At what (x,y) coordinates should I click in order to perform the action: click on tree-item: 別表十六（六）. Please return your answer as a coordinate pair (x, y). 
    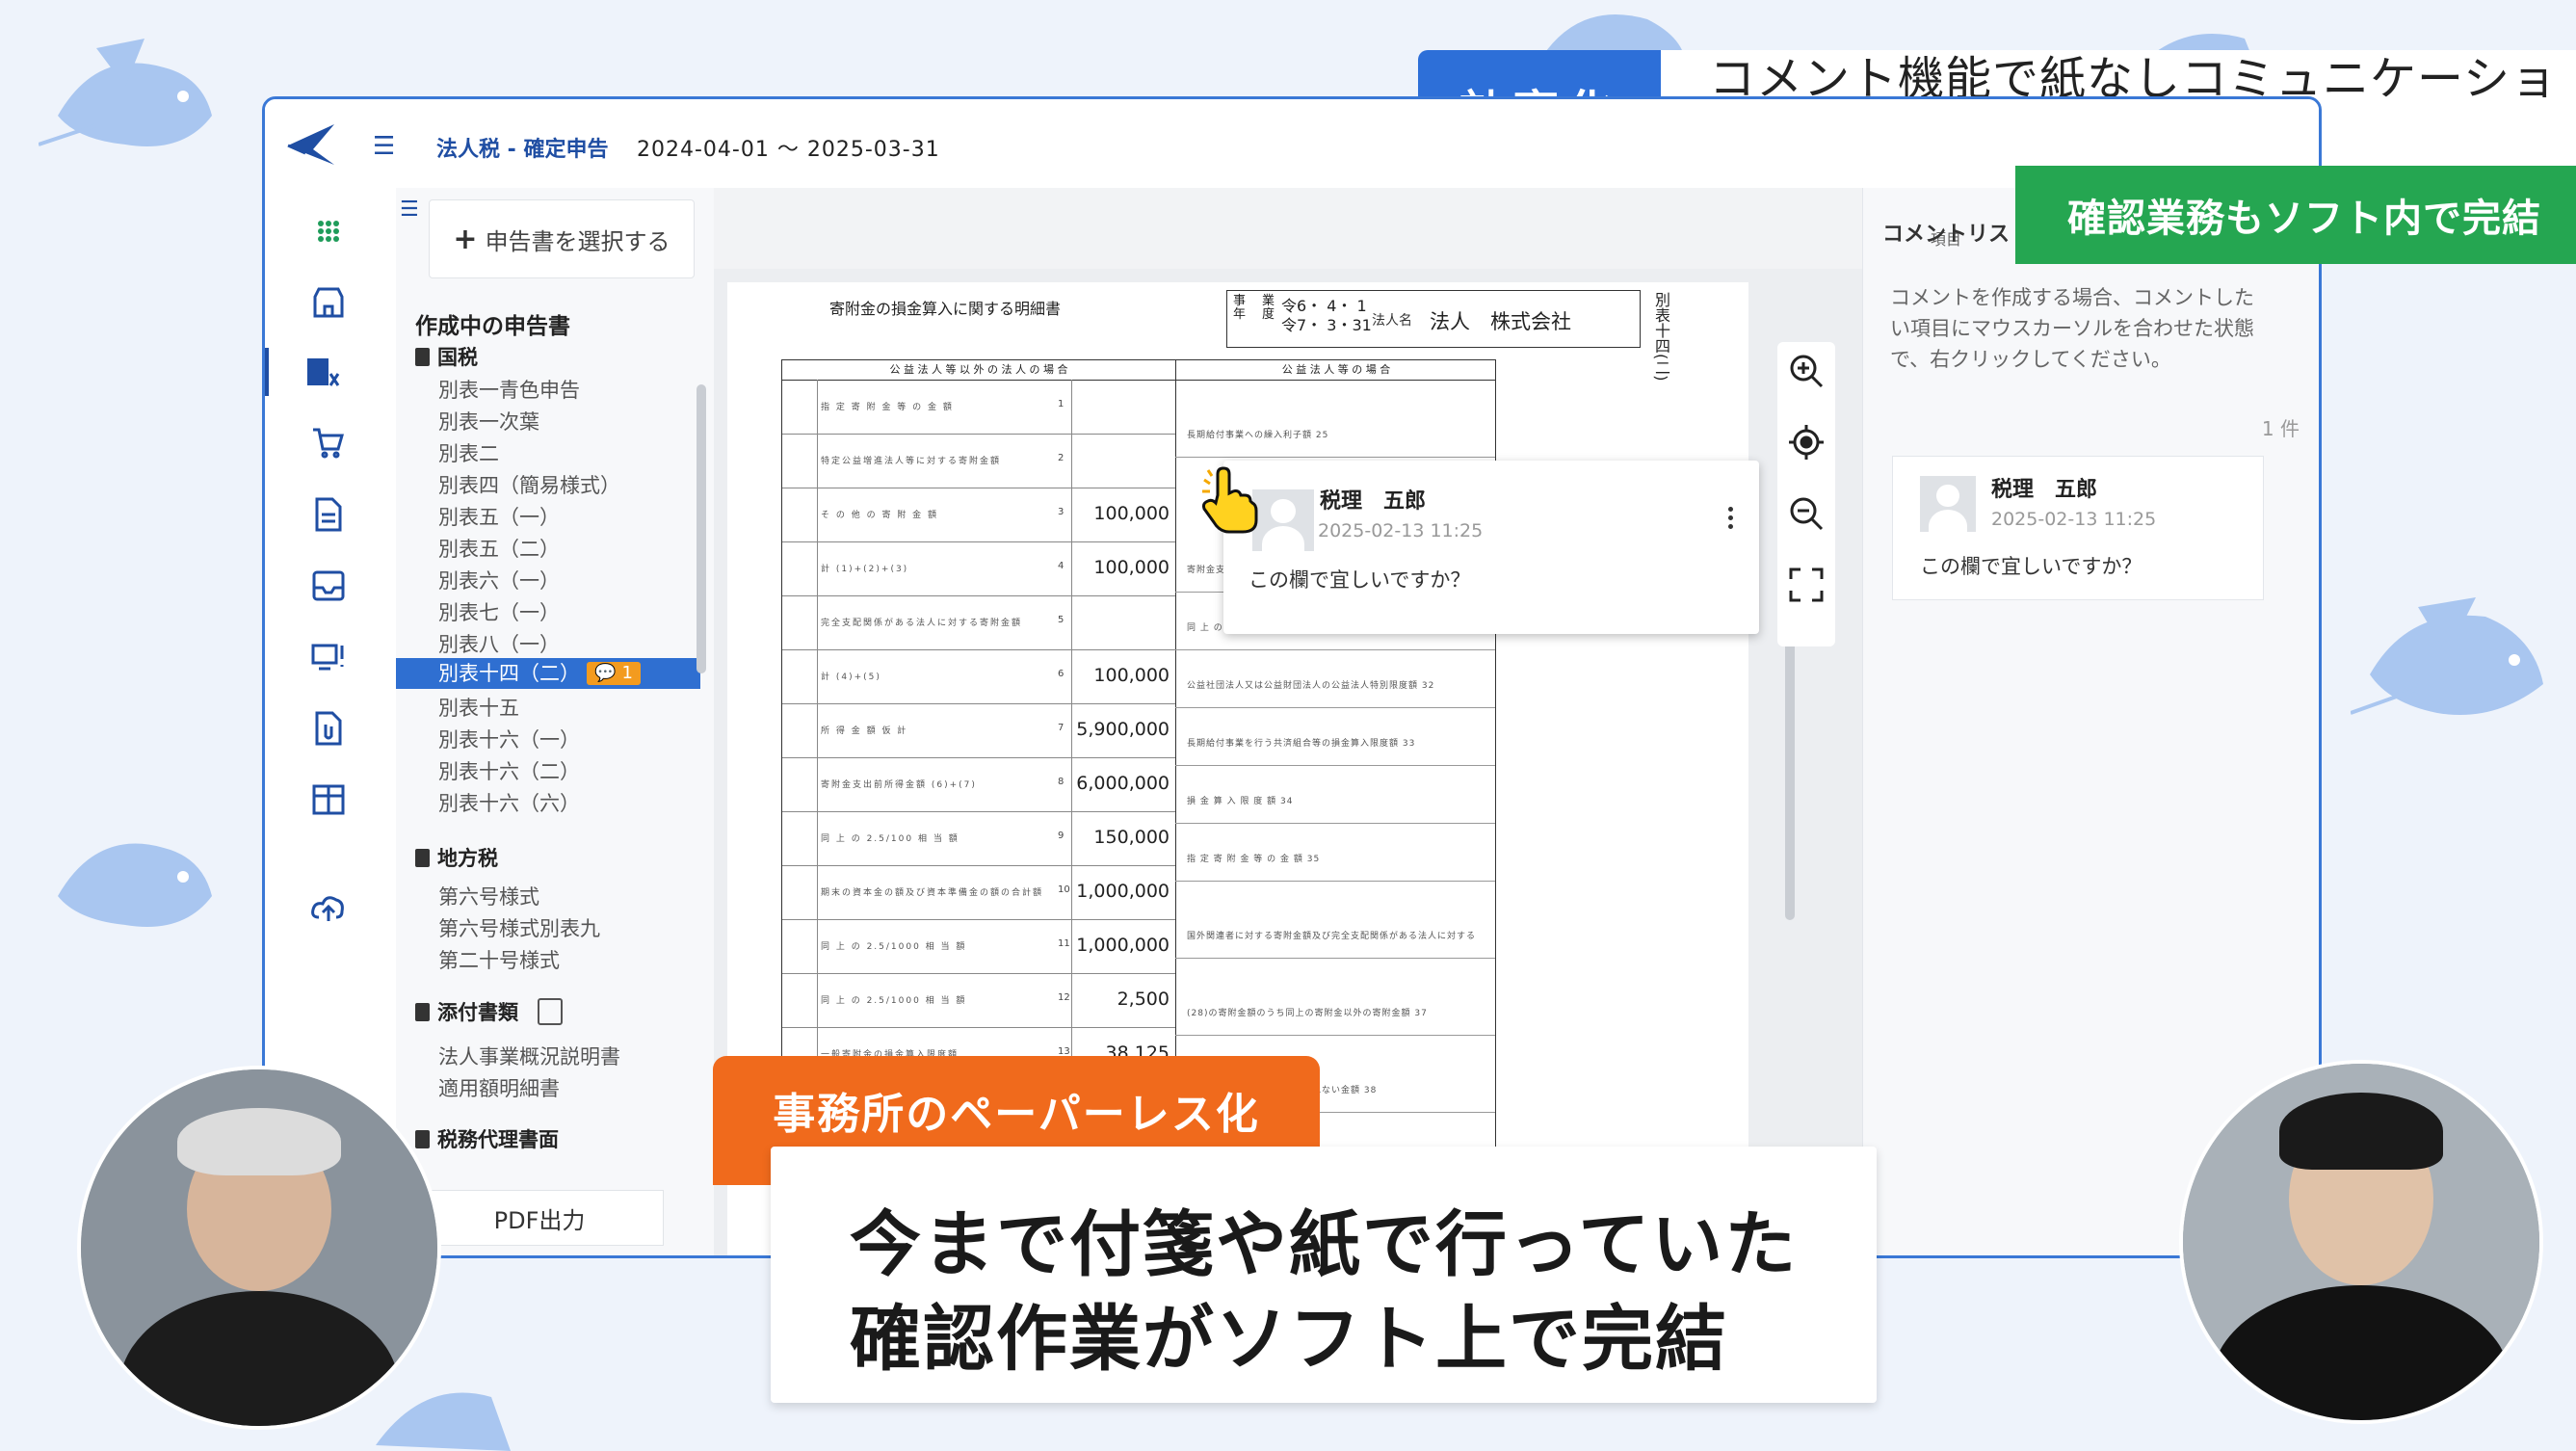
    Looking at the image, I should click on (509, 803).